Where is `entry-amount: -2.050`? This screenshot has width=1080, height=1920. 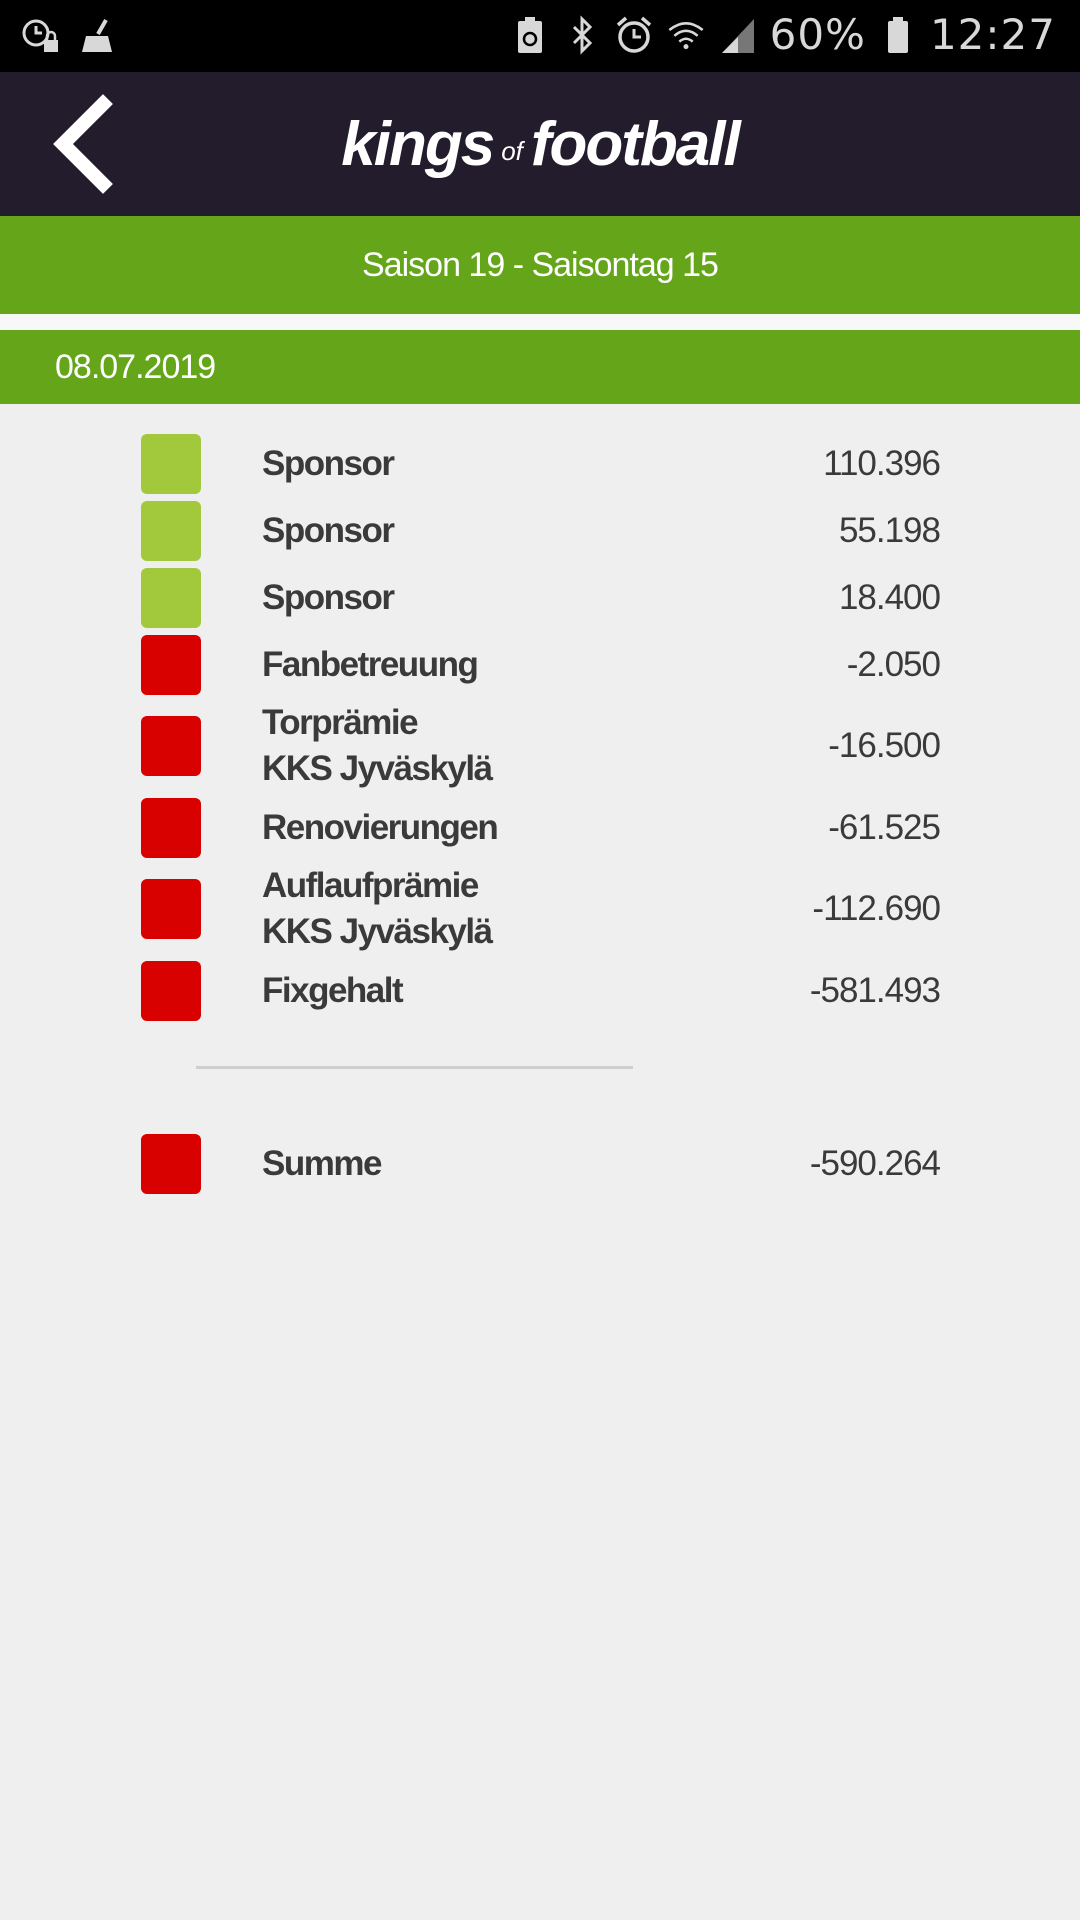
entry-amount: -2.050 is located at coordinates (893, 664).